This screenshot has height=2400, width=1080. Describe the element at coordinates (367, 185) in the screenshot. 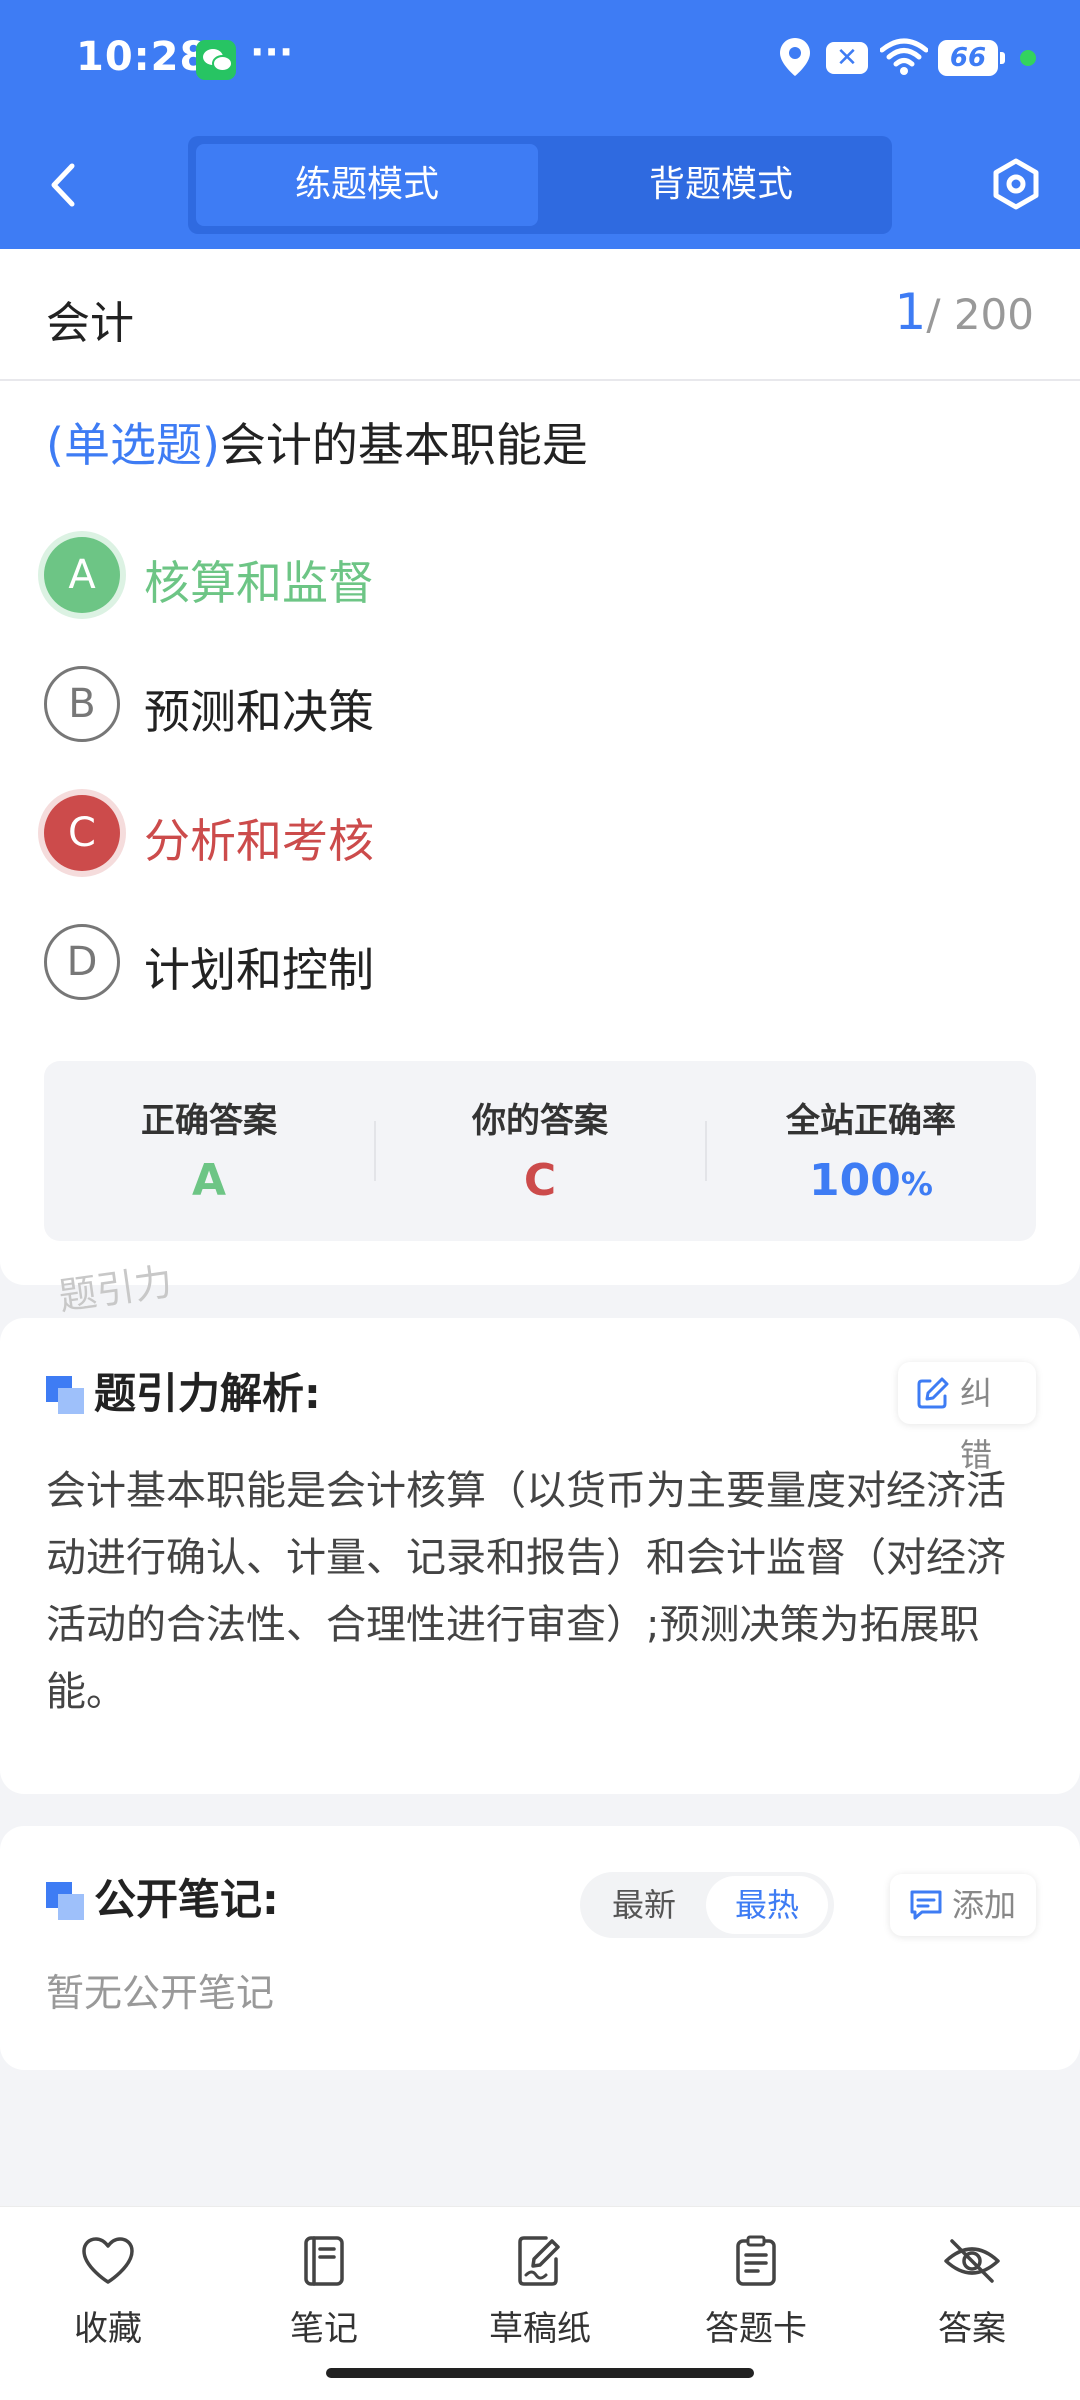

I see `tab-practice-mode: 练题模式` at that location.